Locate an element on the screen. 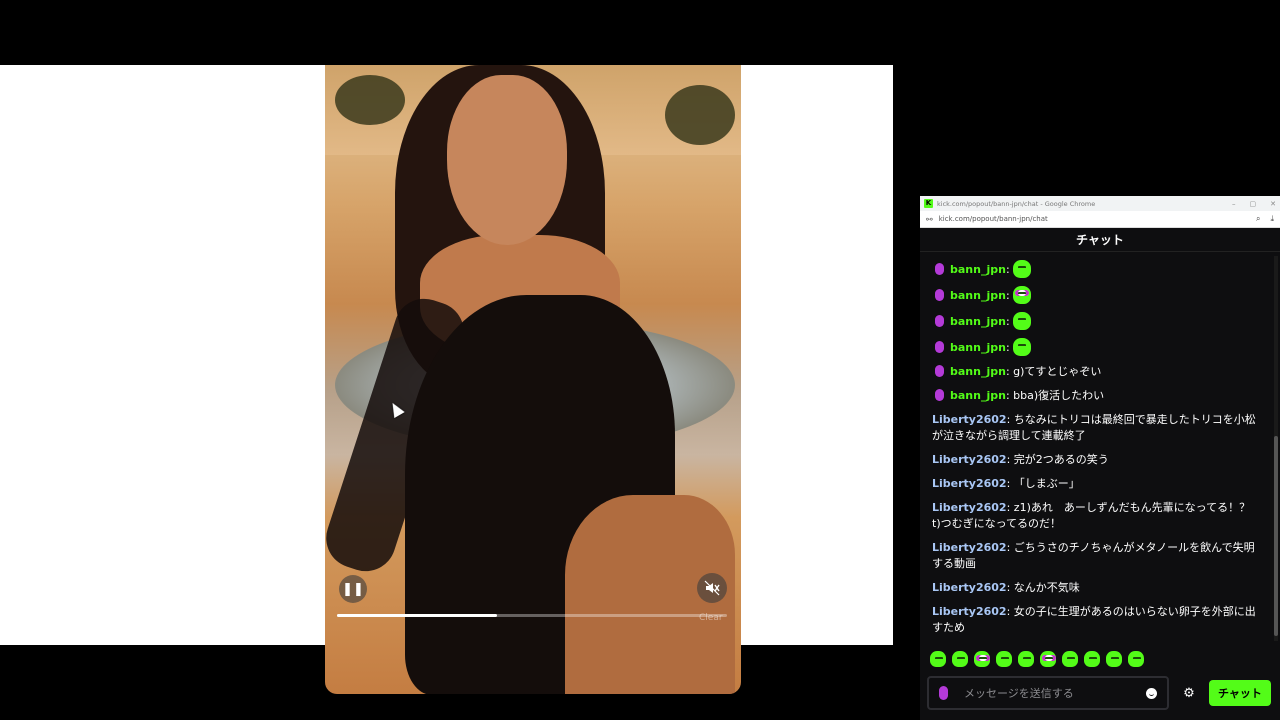 The image size is (1280, 720). pause-icon: ❚❚ is located at coordinates (353, 589).